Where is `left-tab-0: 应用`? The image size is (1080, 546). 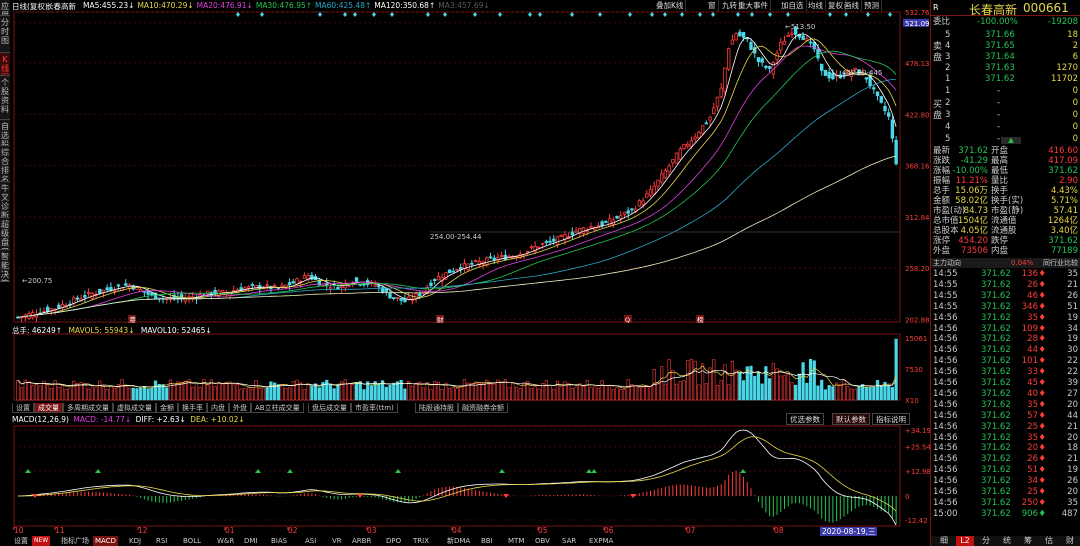 left-tab-0: 应用 is located at coordinates (5, 8).